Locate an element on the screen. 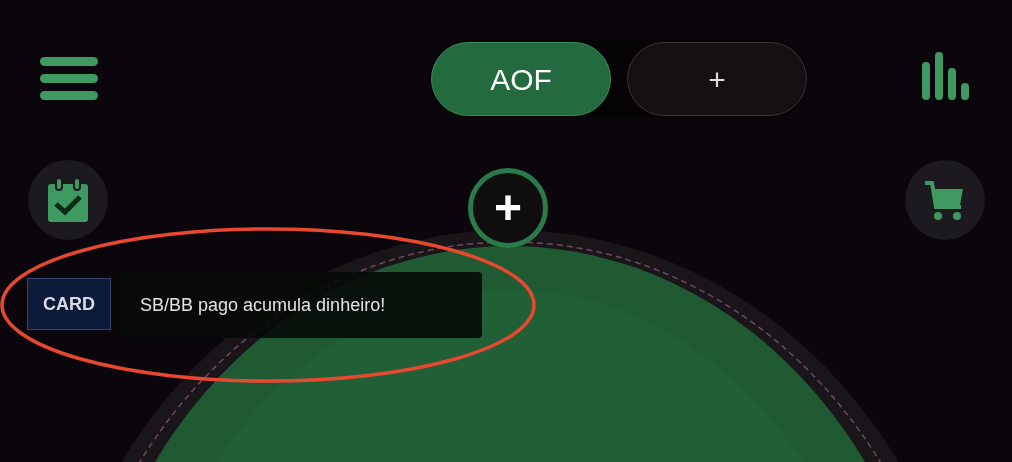 The width and height of the screenshot is (1012, 462). stats-icon is located at coordinates (945, 76).